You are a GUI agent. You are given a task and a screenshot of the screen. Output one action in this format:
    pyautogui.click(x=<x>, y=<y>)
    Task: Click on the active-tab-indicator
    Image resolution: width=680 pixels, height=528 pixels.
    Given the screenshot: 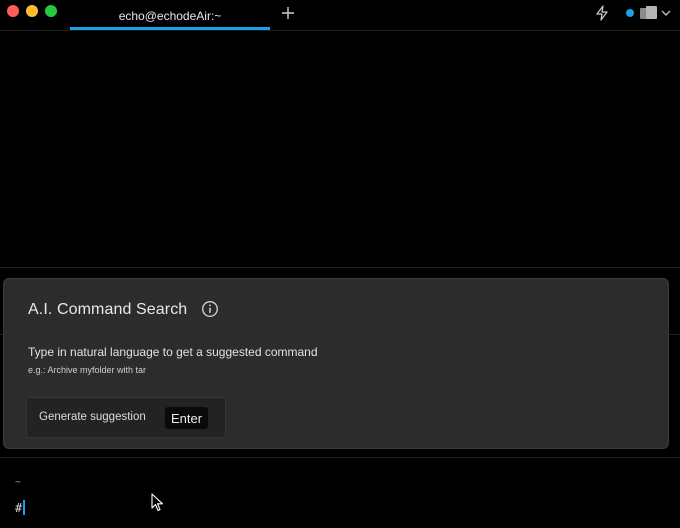 What is the action you would take?
    pyautogui.click(x=170, y=28)
    